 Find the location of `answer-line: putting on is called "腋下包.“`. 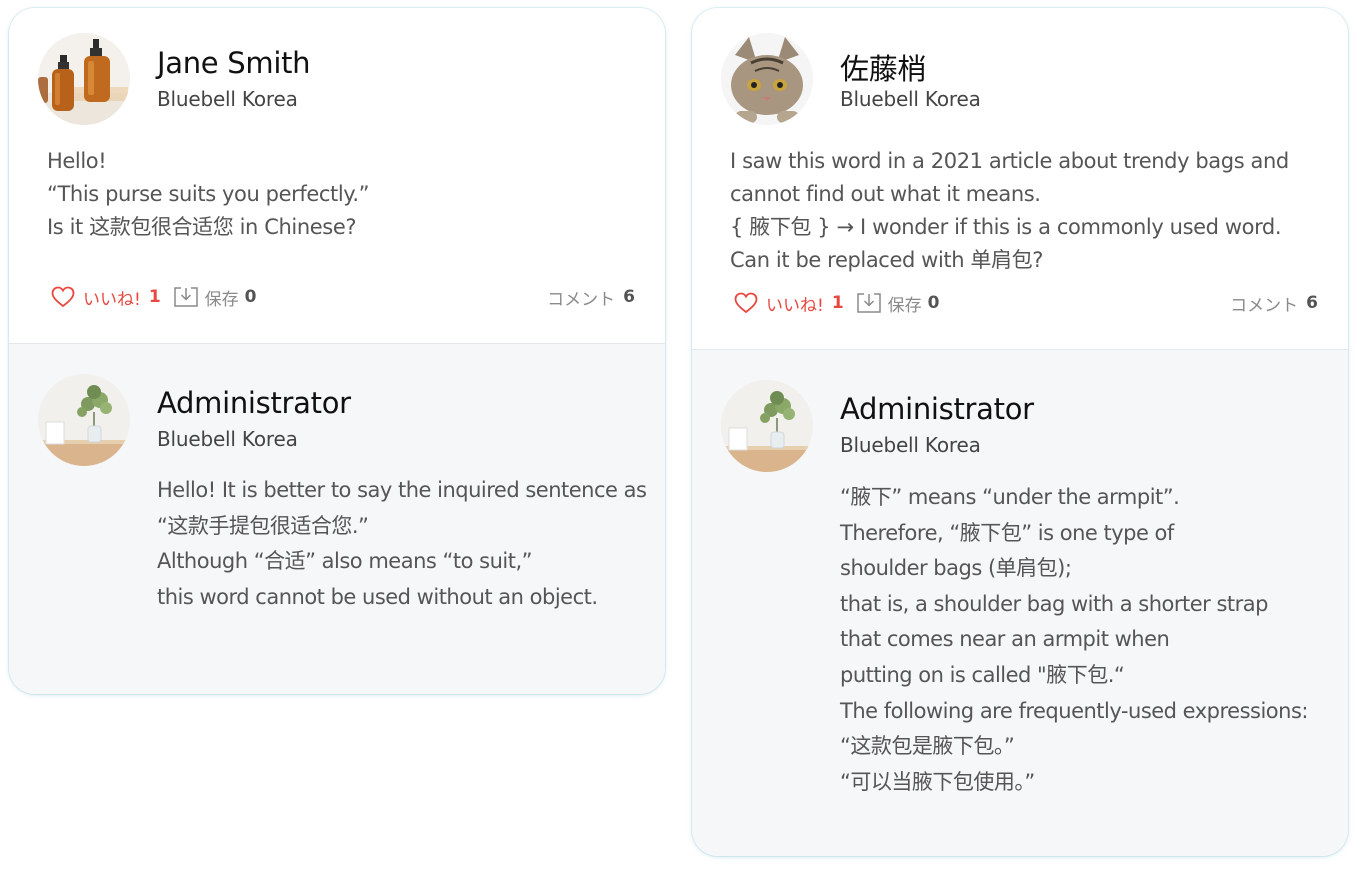

answer-line: putting on is called "腋下包.“ is located at coordinates (982, 674).